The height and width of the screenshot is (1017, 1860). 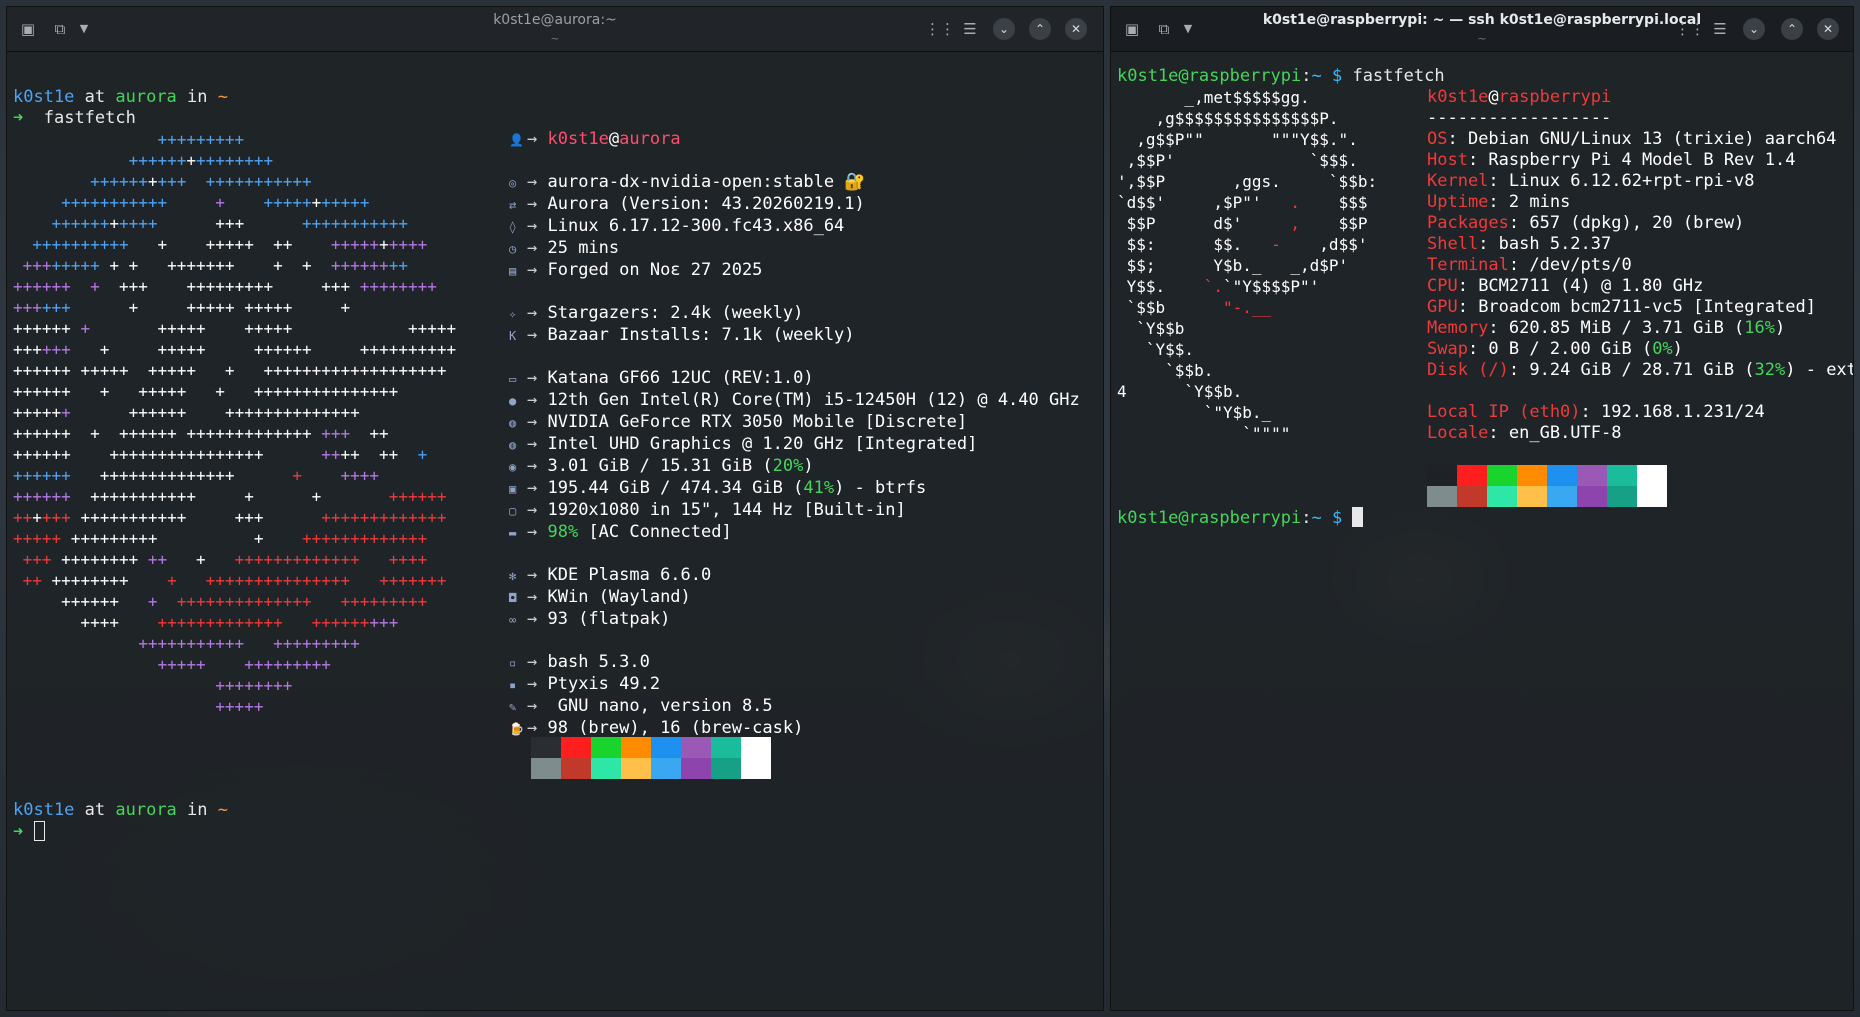 What do you see at coordinates (321, 475) in the screenshot?
I see `text-segment` at bounding box center [321, 475].